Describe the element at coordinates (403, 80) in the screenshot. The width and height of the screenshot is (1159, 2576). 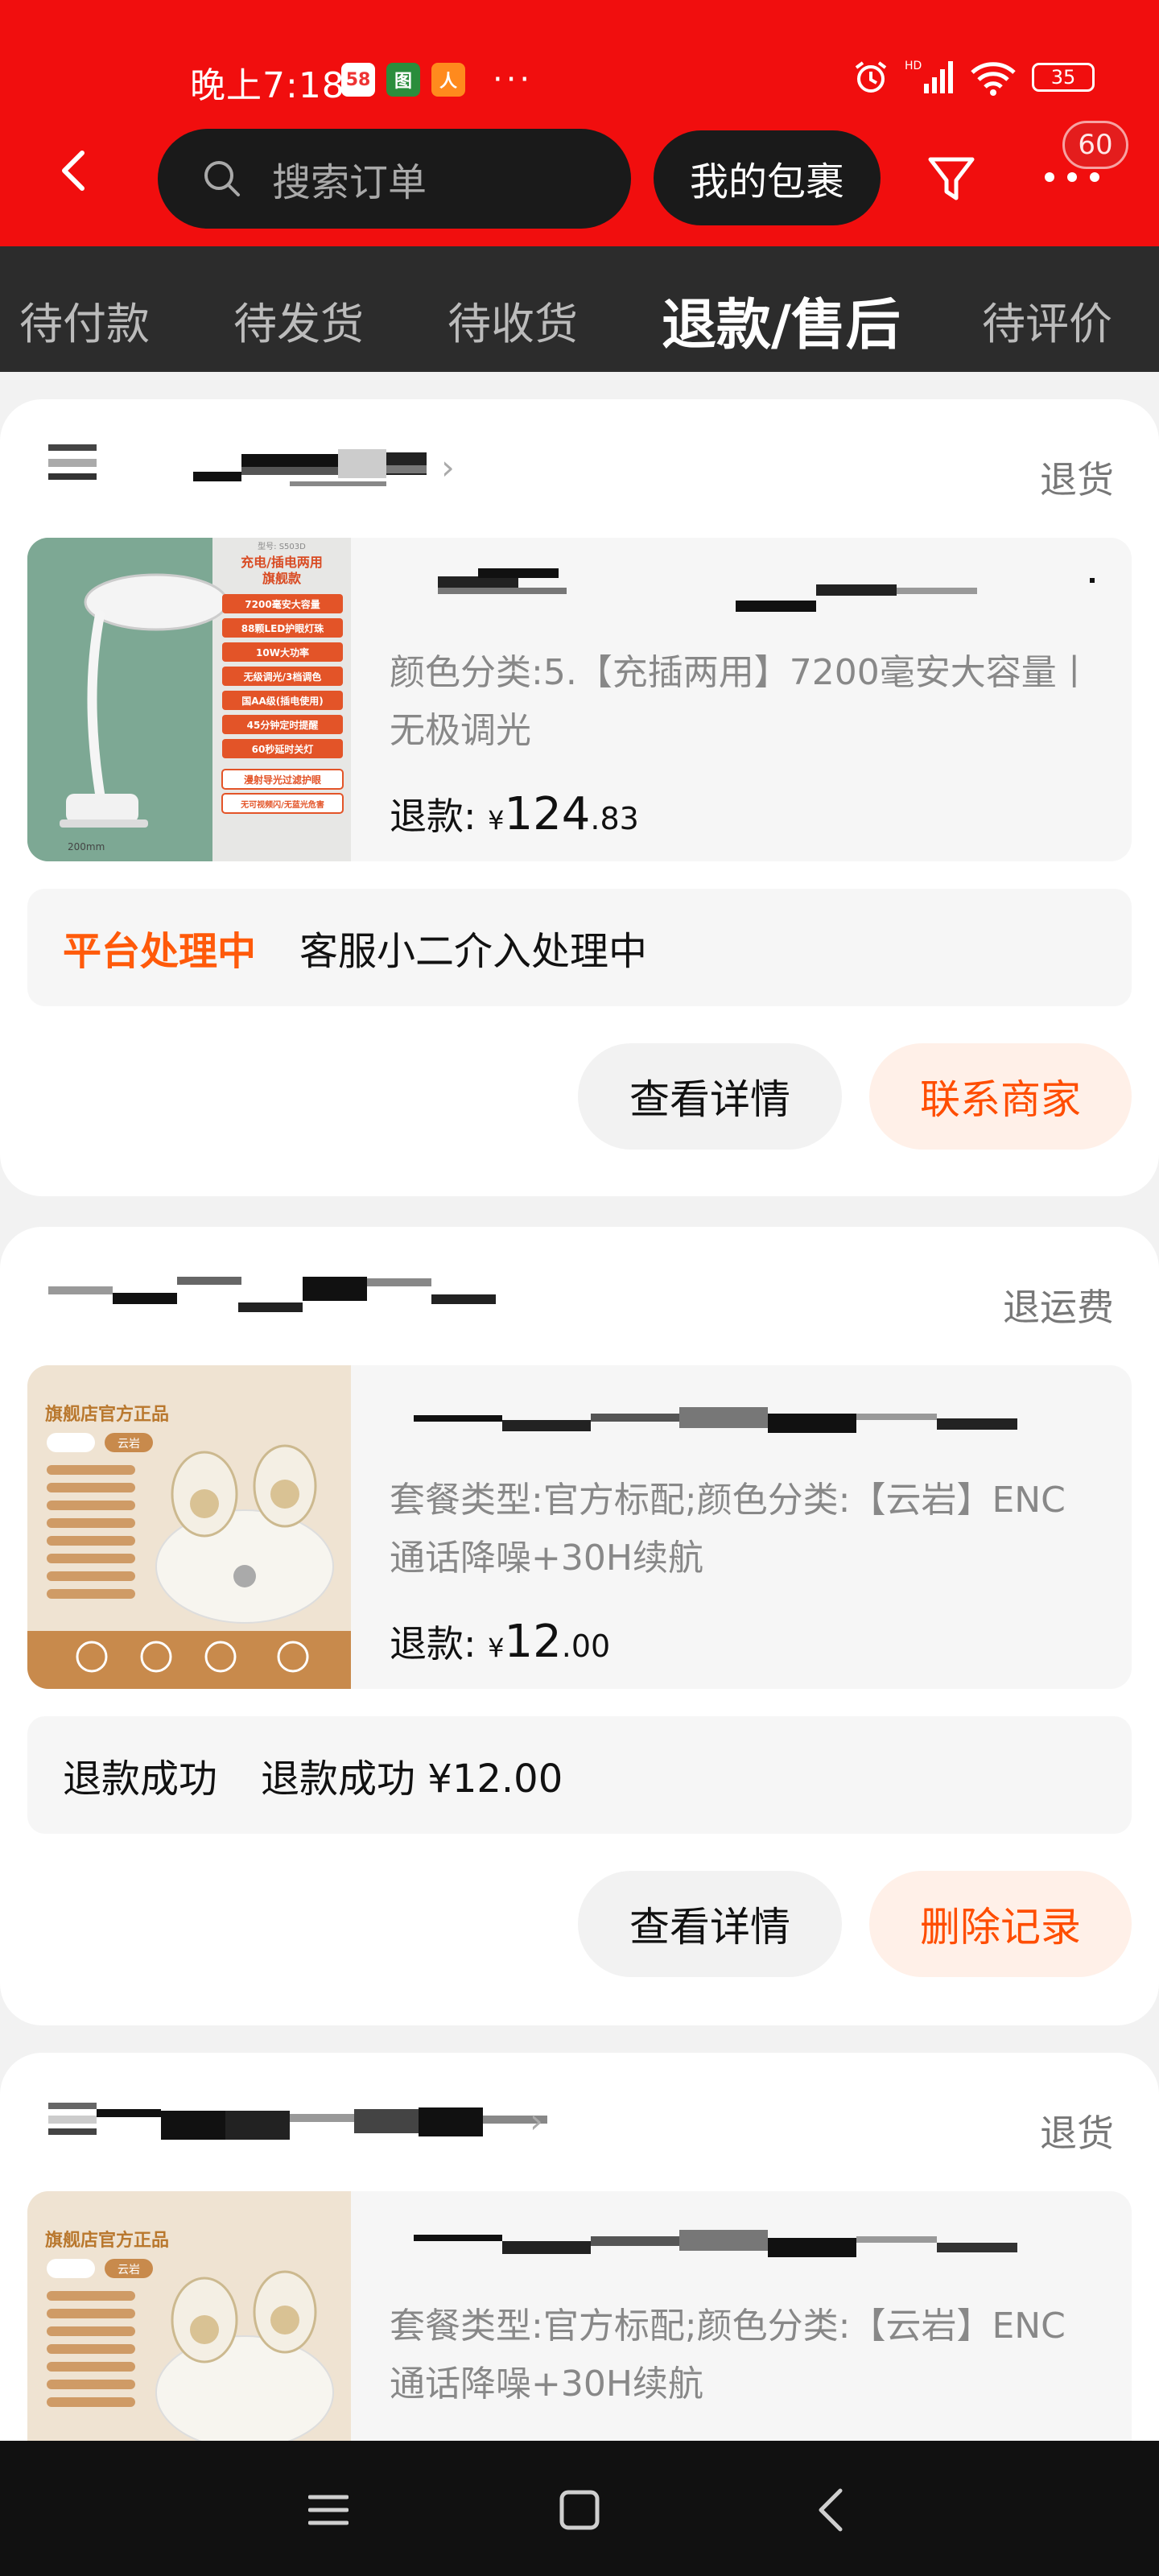
I see `app-map-icon: 图` at that location.